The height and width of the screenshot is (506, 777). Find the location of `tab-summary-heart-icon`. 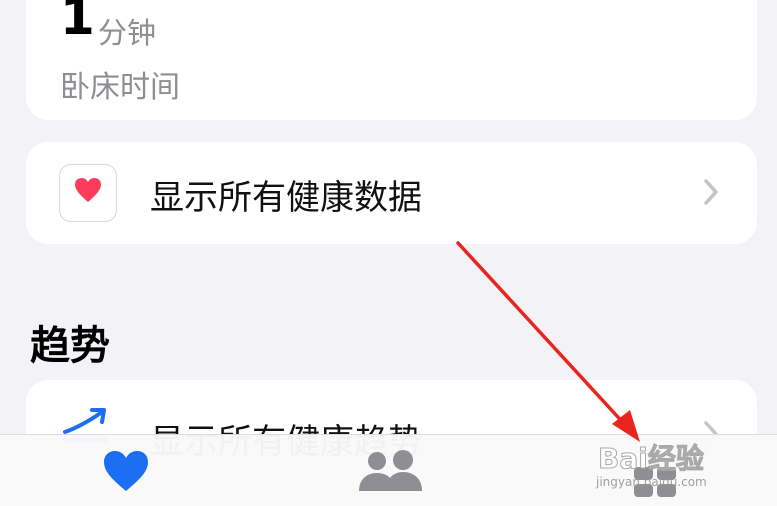

tab-summary-heart-icon is located at coordinates (126, 473).